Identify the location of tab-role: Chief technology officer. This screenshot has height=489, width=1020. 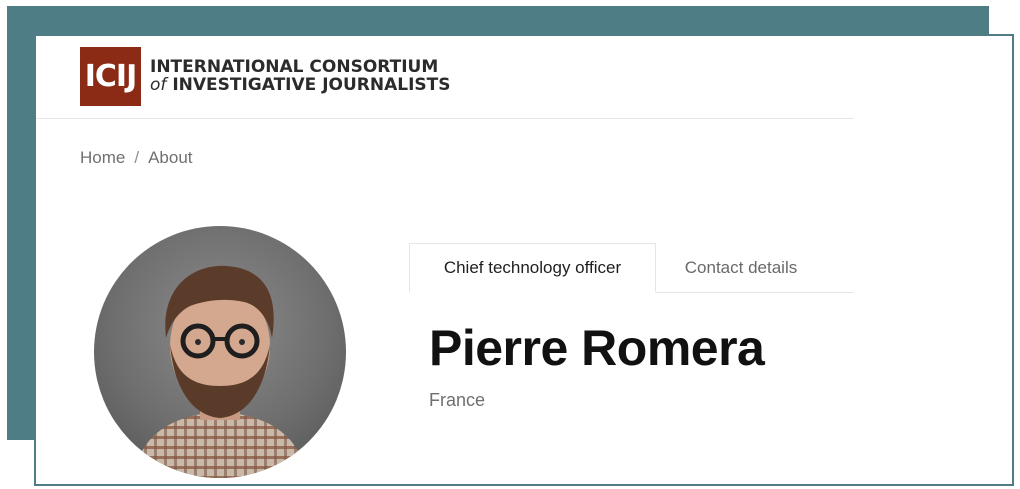
(532, 268).